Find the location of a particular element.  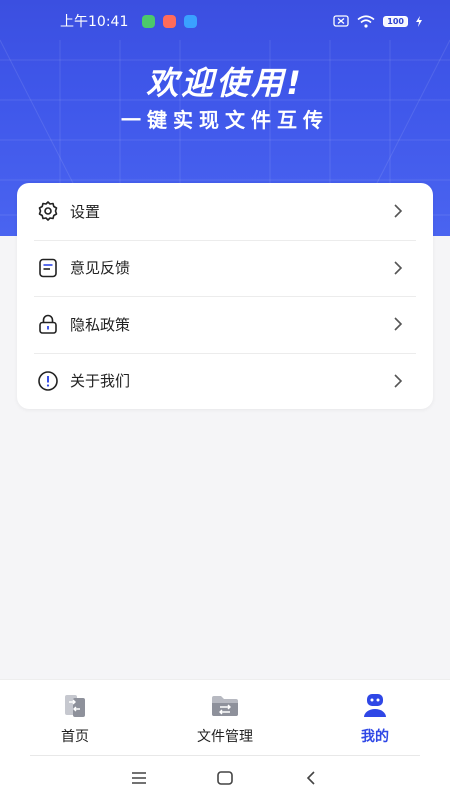

welcome-subtitle: 一键实现文件互传 is located at coordinates (225, 120).